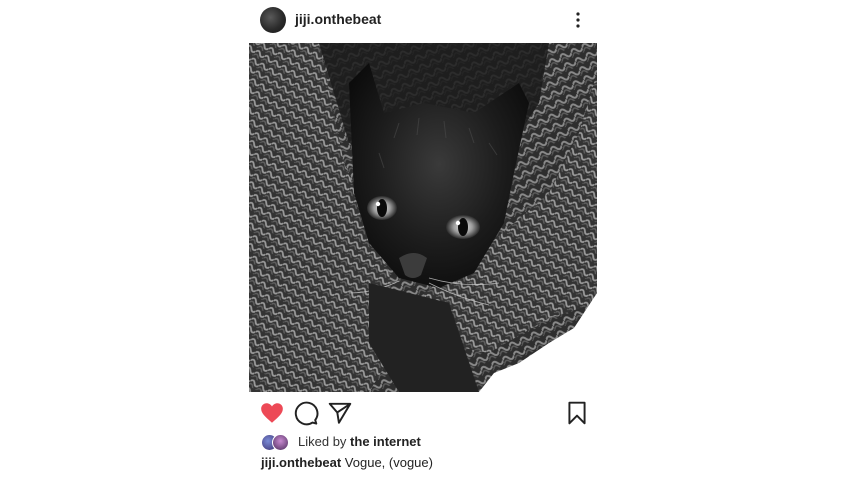 The height and width of the screenshot is (482, 857). Describe the element at coordinates (301, 462) in the screenshot. I see `caption-username: jiji.onthebeat` at that location.